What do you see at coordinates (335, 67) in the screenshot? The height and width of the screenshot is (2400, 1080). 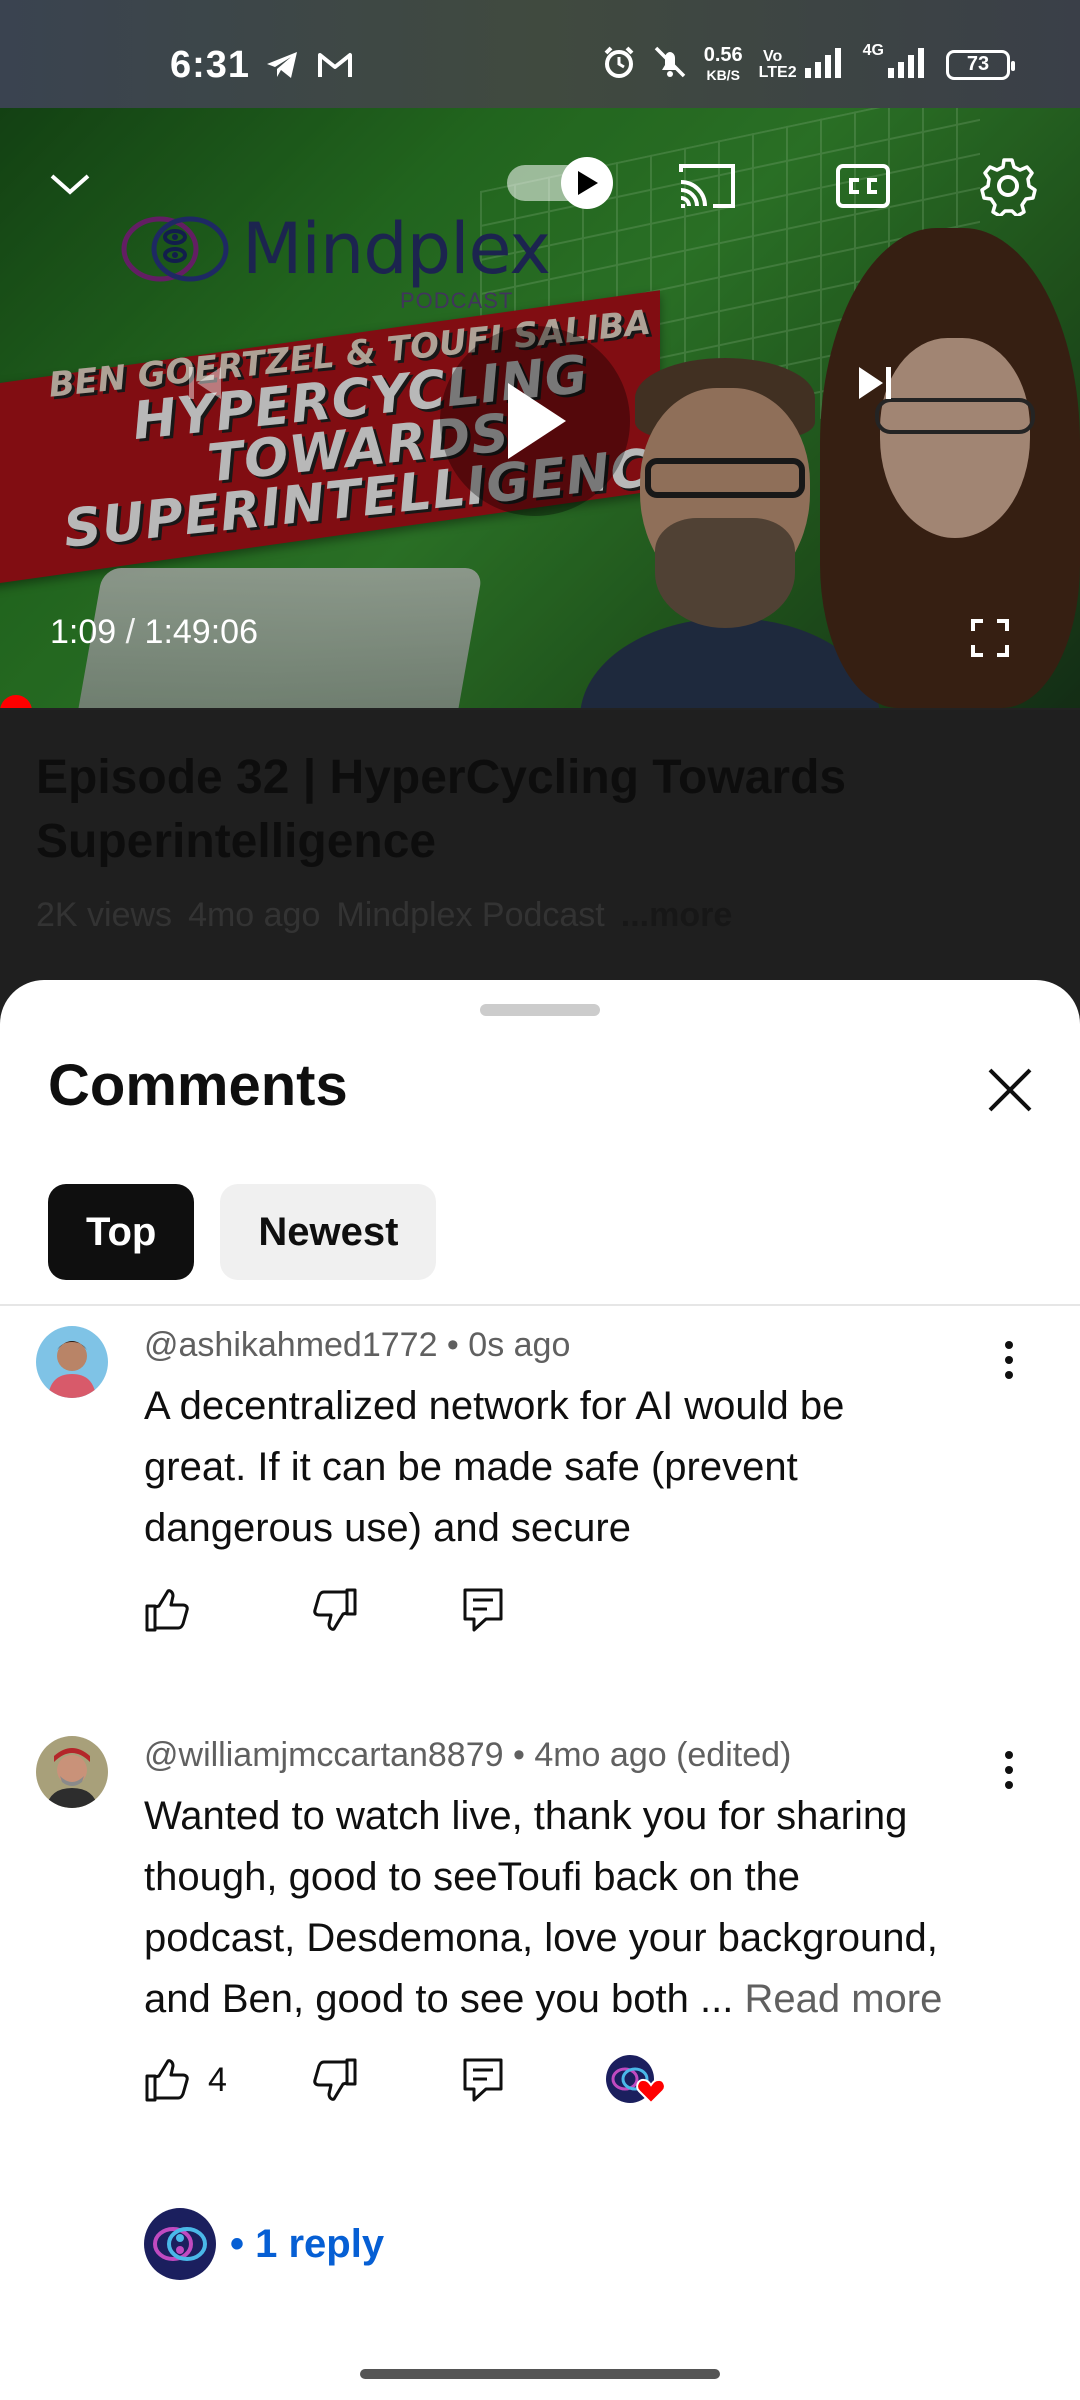 I see `gmail-icon` at bounding box center [335, 67].